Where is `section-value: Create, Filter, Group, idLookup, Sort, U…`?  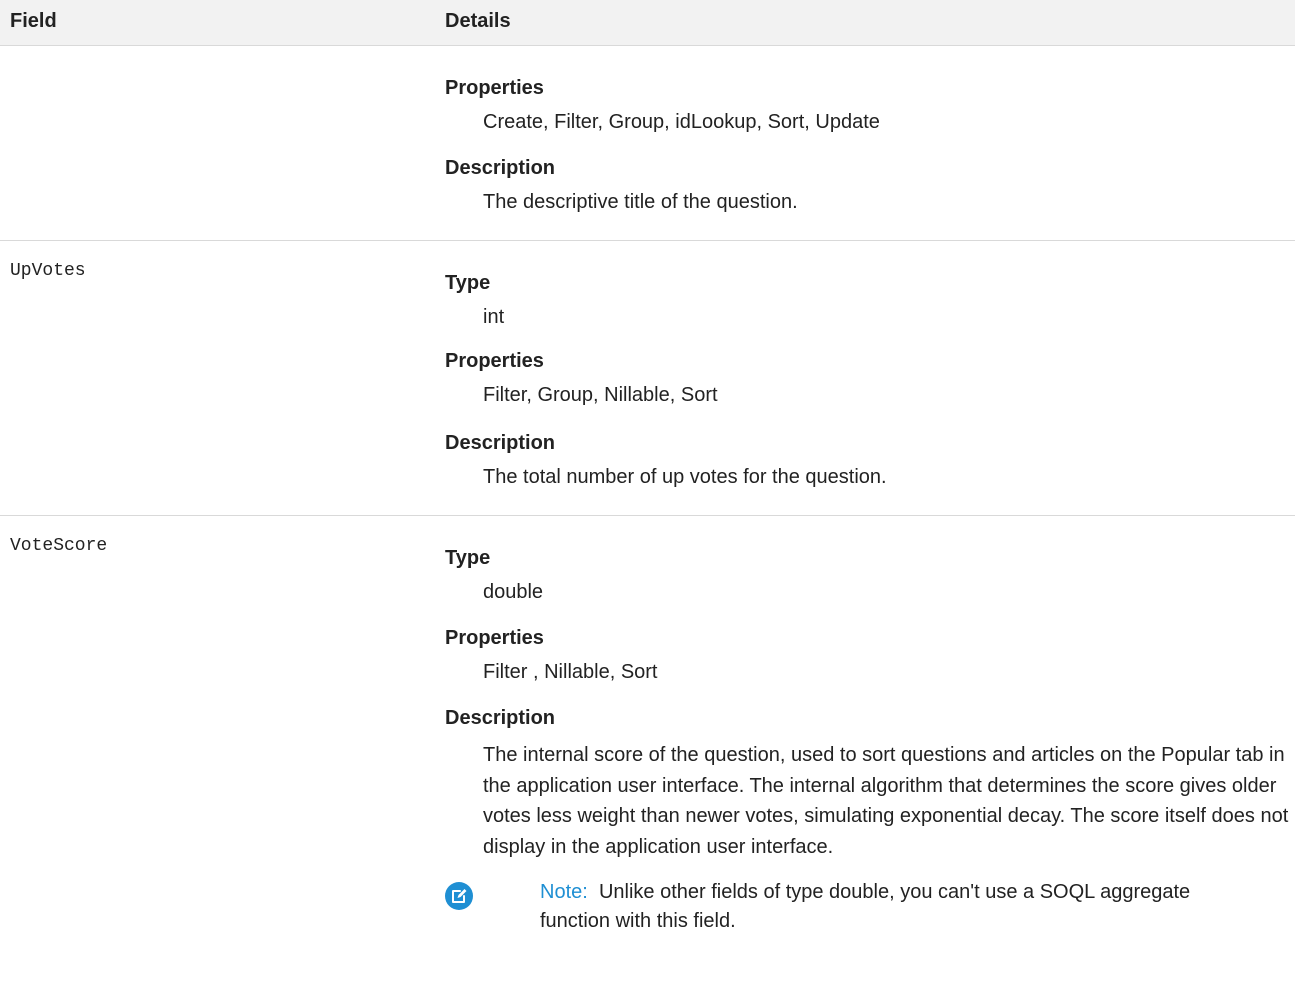 section-value: Create, Filter, Group, idLookup, Sort, U… is located at coordinates (681, 122).